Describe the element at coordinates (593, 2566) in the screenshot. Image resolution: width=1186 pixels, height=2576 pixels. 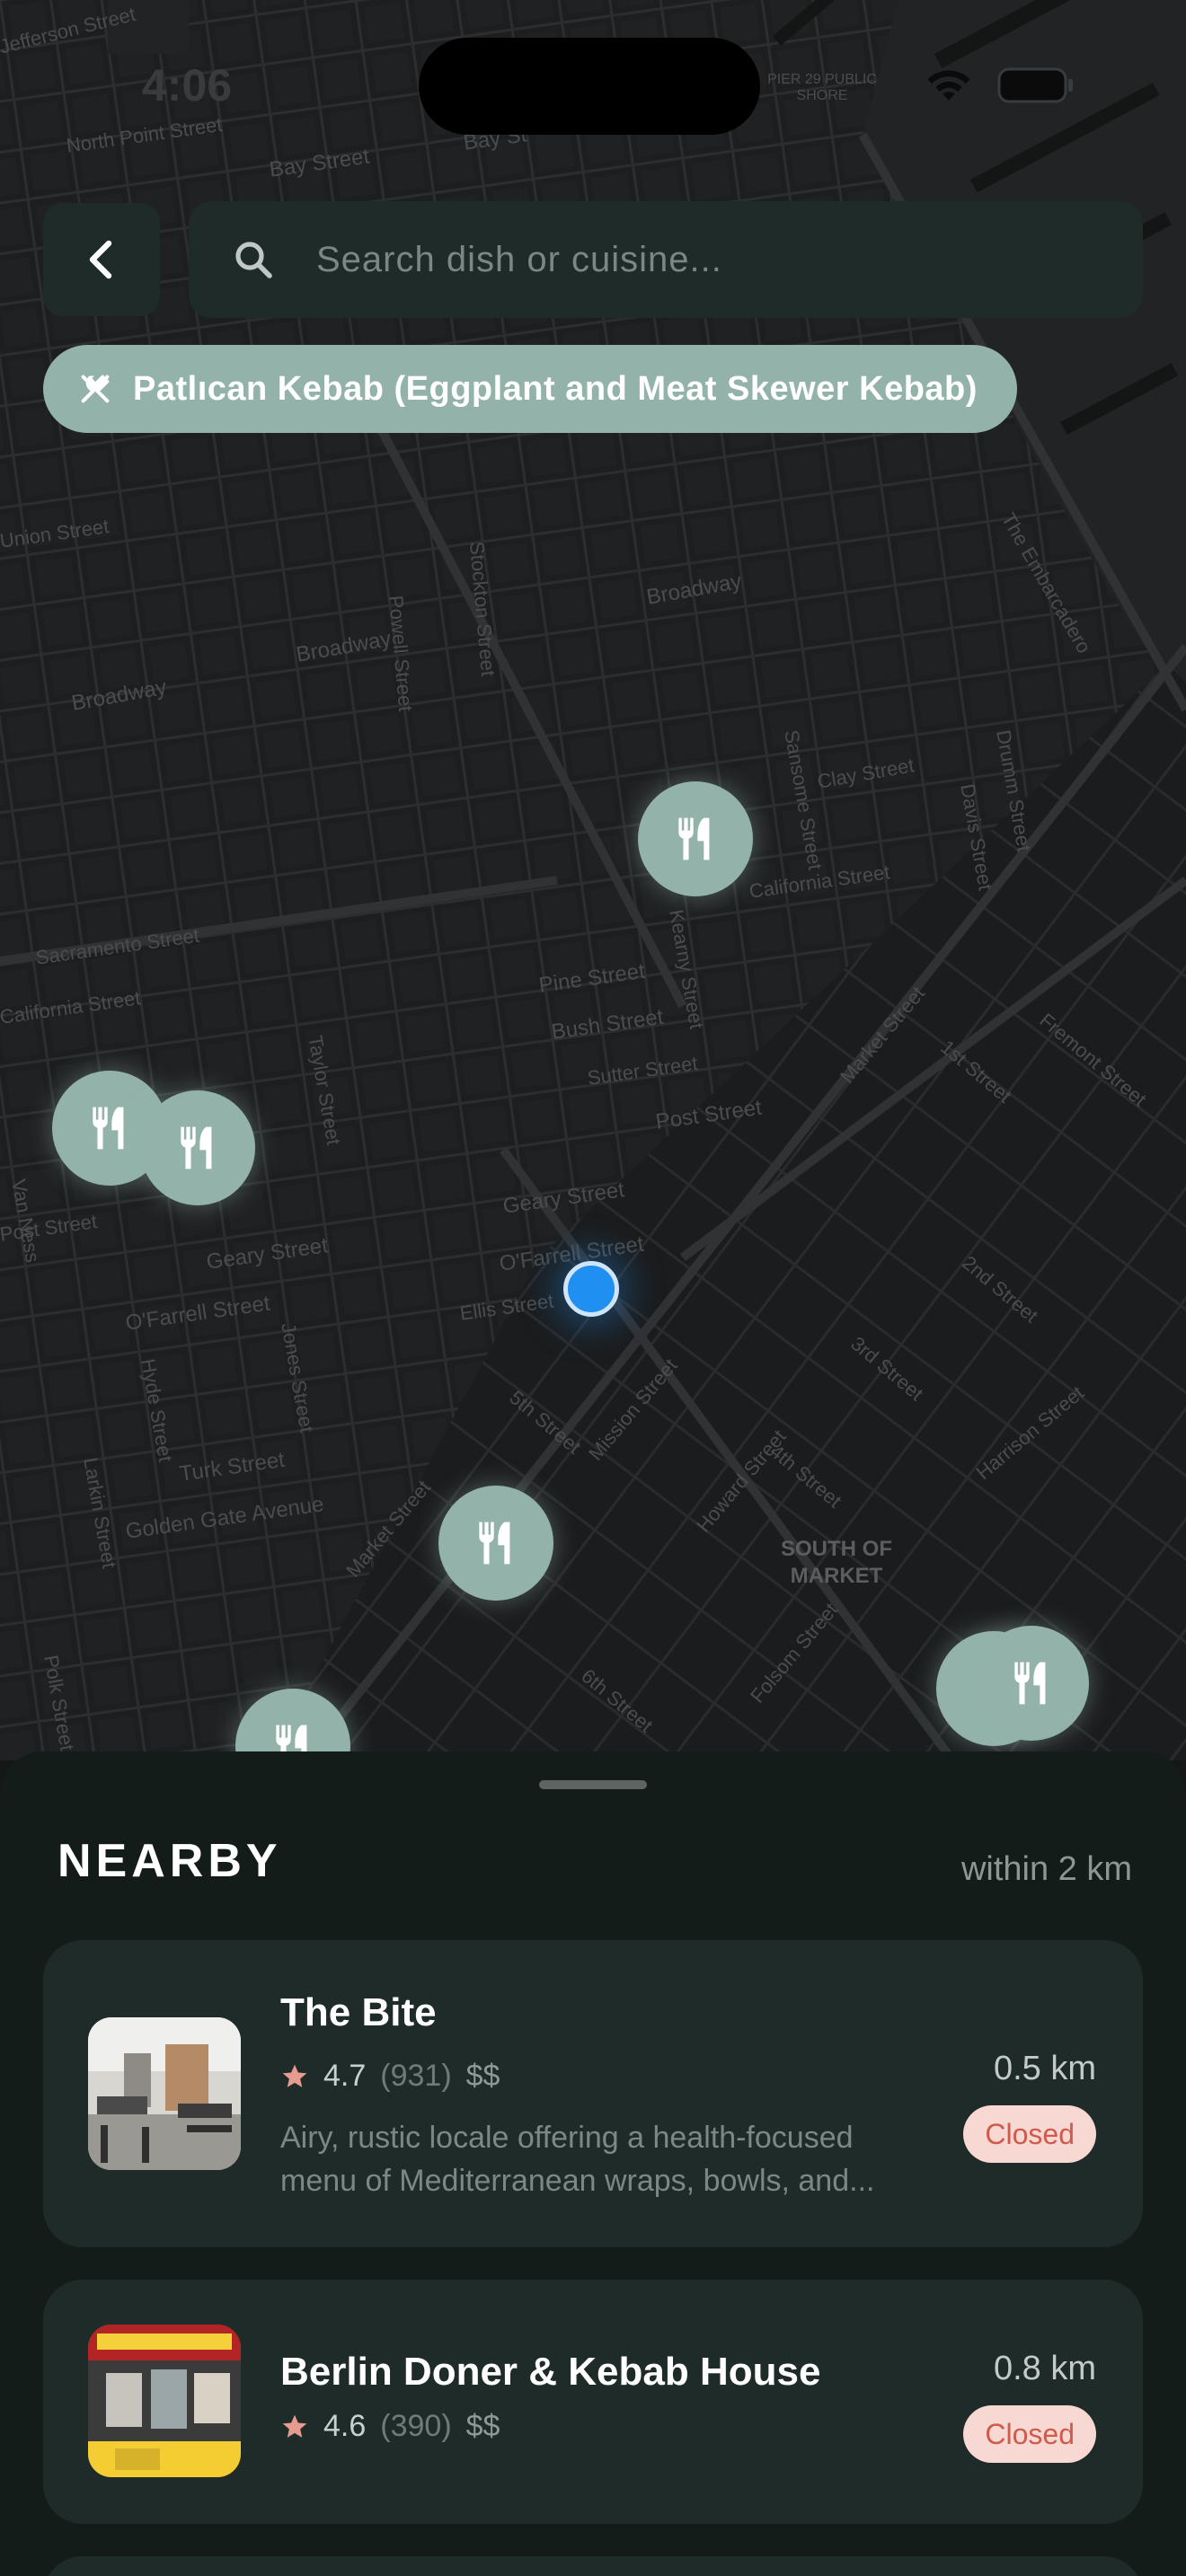
I see `restaurant-card` at that location.